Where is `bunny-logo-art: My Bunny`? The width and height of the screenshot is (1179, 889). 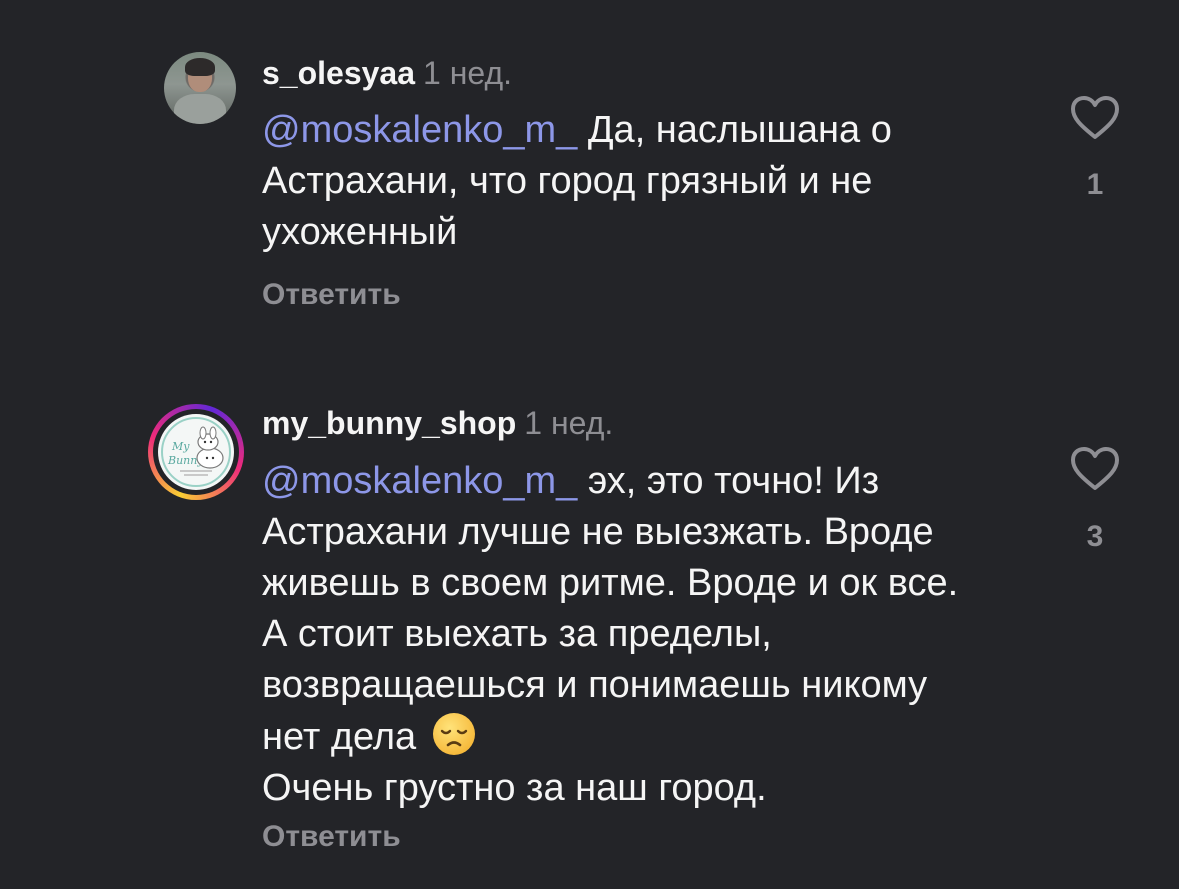
bunny-logo-art: My Bunny is located at coordinates (196, 452).